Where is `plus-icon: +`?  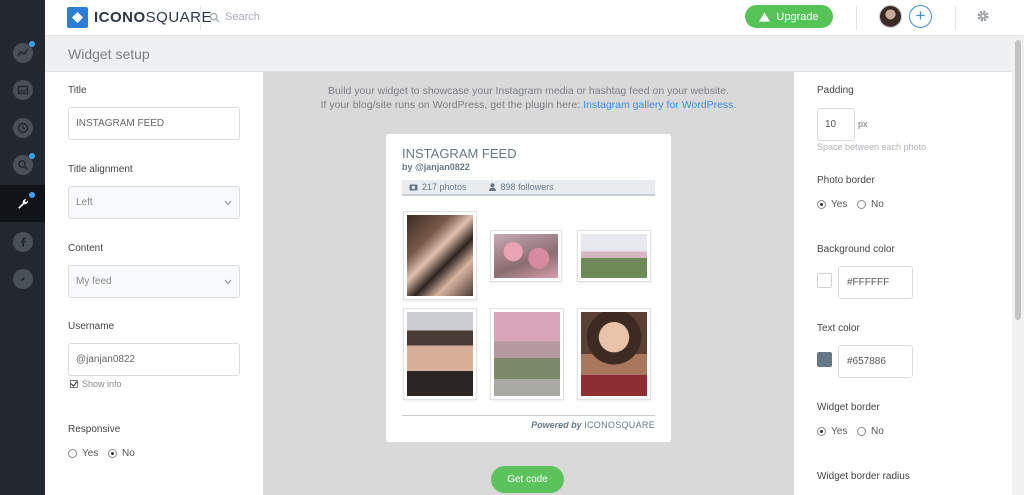 plus-icon: + is located at coordinates (920, 15).